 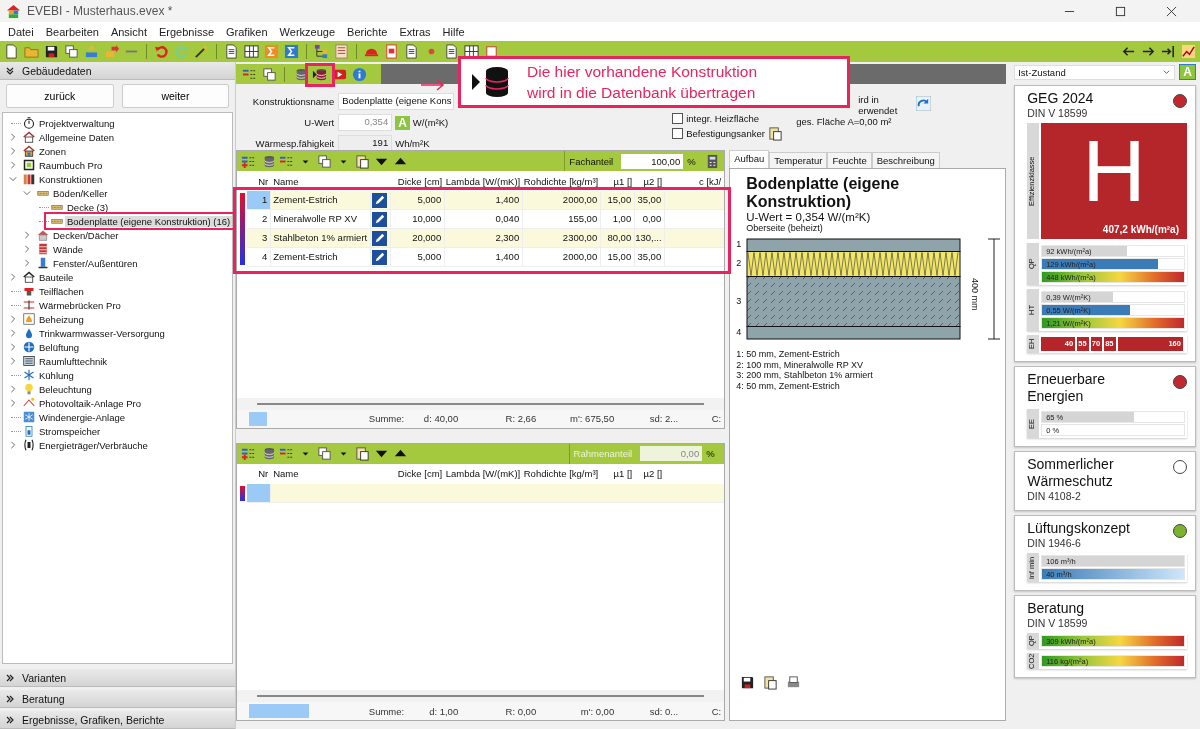 I want to click on tab: Aufbau, so click(x=749, y=159).